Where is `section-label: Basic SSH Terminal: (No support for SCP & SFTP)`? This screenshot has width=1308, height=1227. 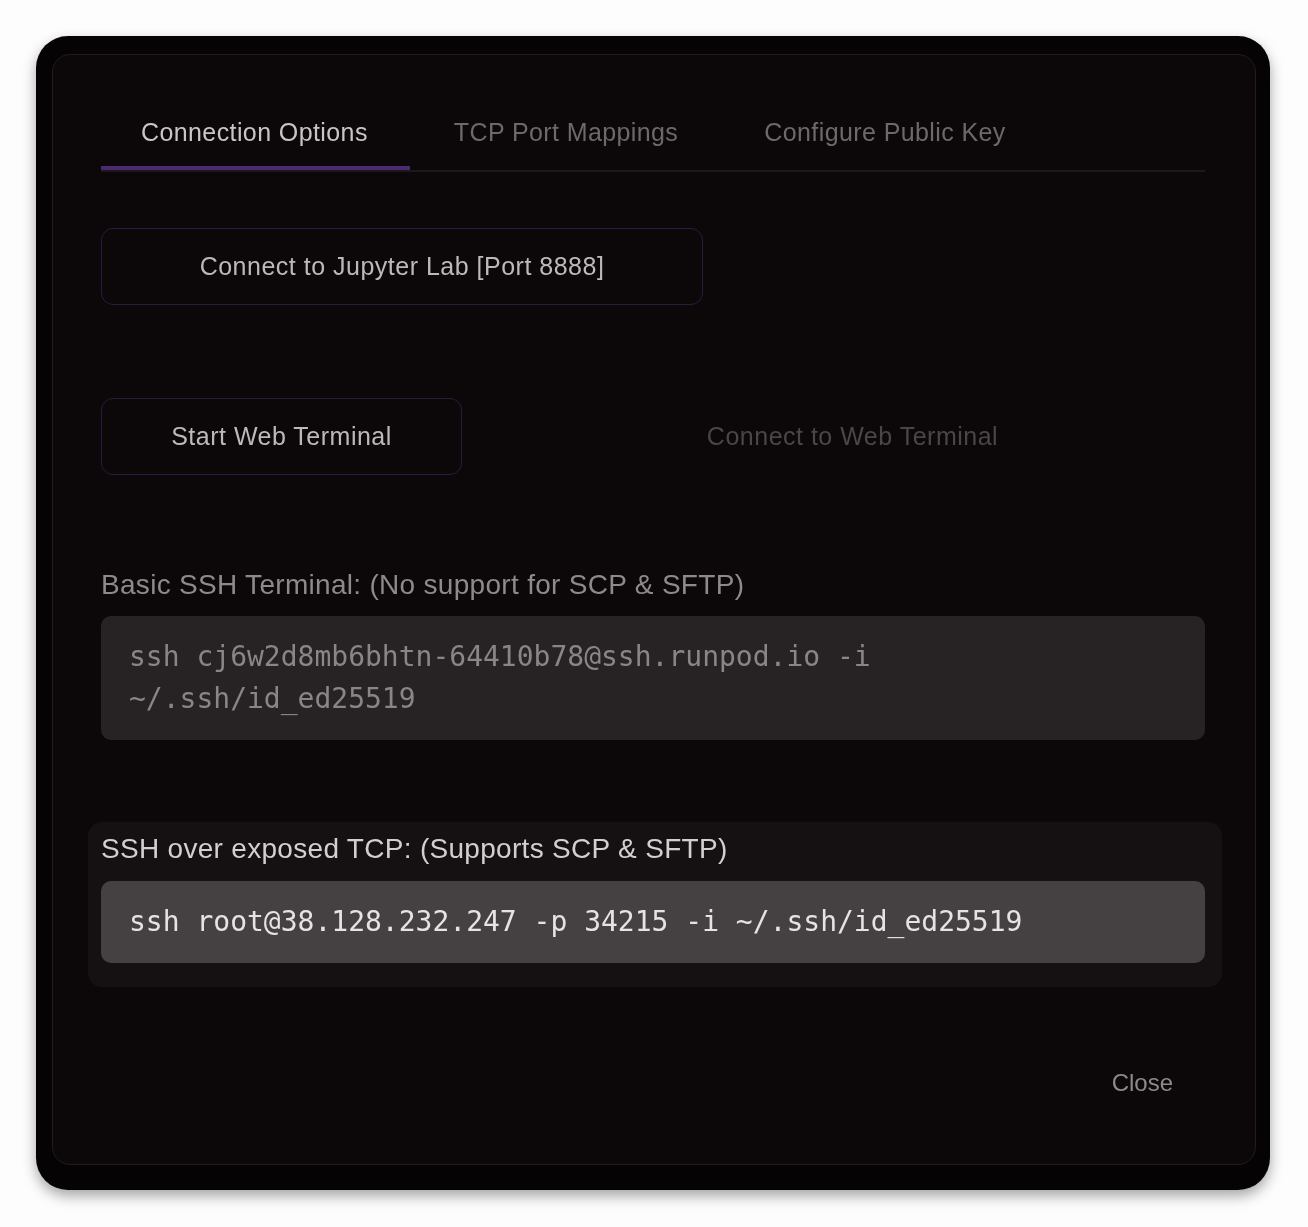
section-label: Basic SSH Terminal: (No support for SCP & SFTP) is located at coordinates (423, 585).